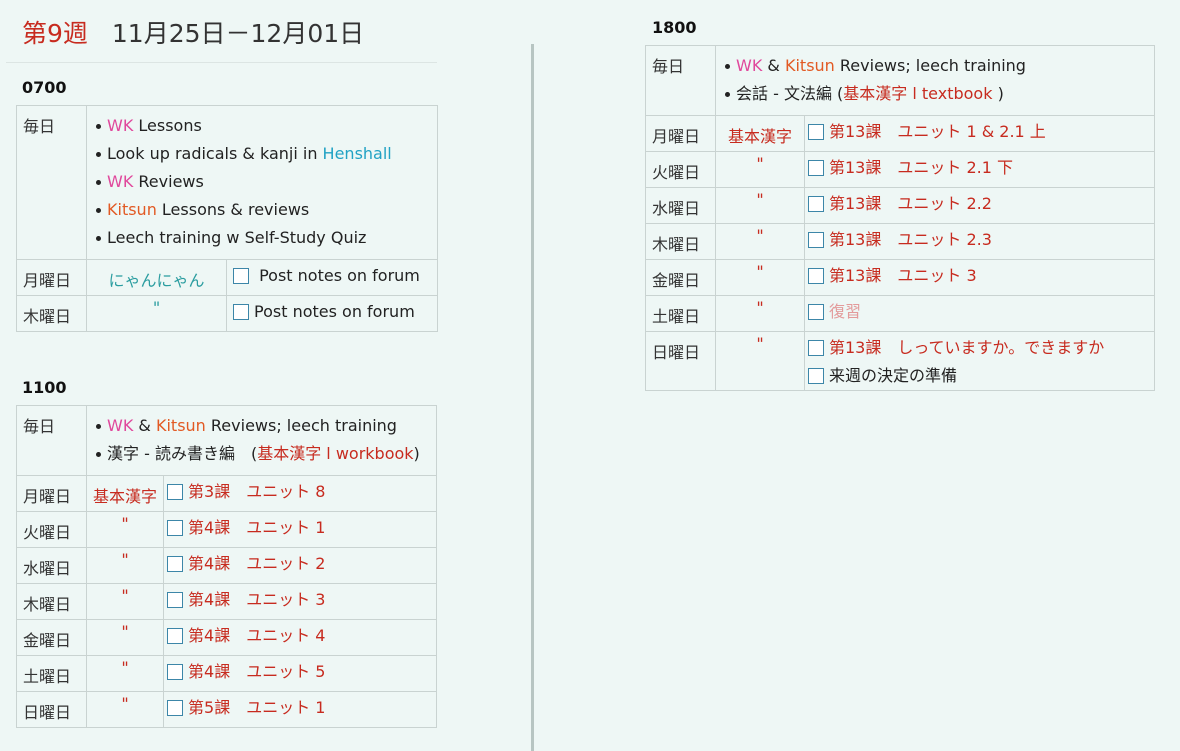  What do you see at coordinates (257, 563) in the screenshot?
I see `task-label: 第4課 ユニット 2` at bounding box center [257, 563].